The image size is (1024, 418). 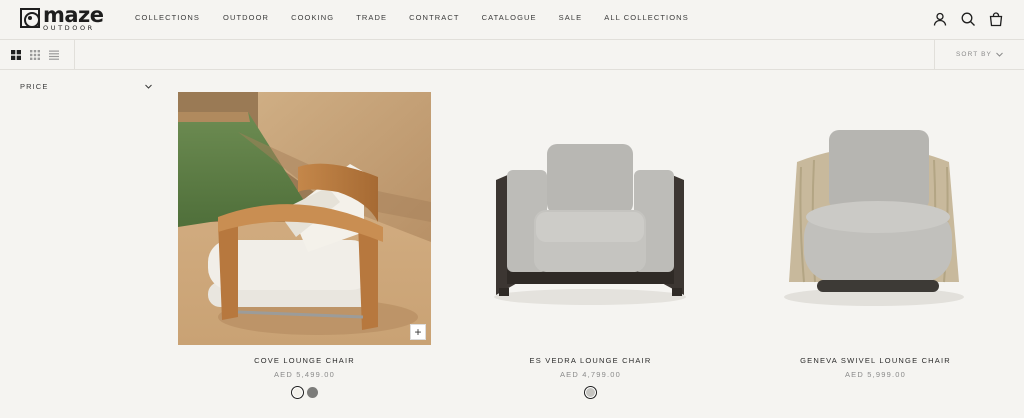 I want to click on geneva-swivel-lounge-chair-image, so click(x=875, y=218).